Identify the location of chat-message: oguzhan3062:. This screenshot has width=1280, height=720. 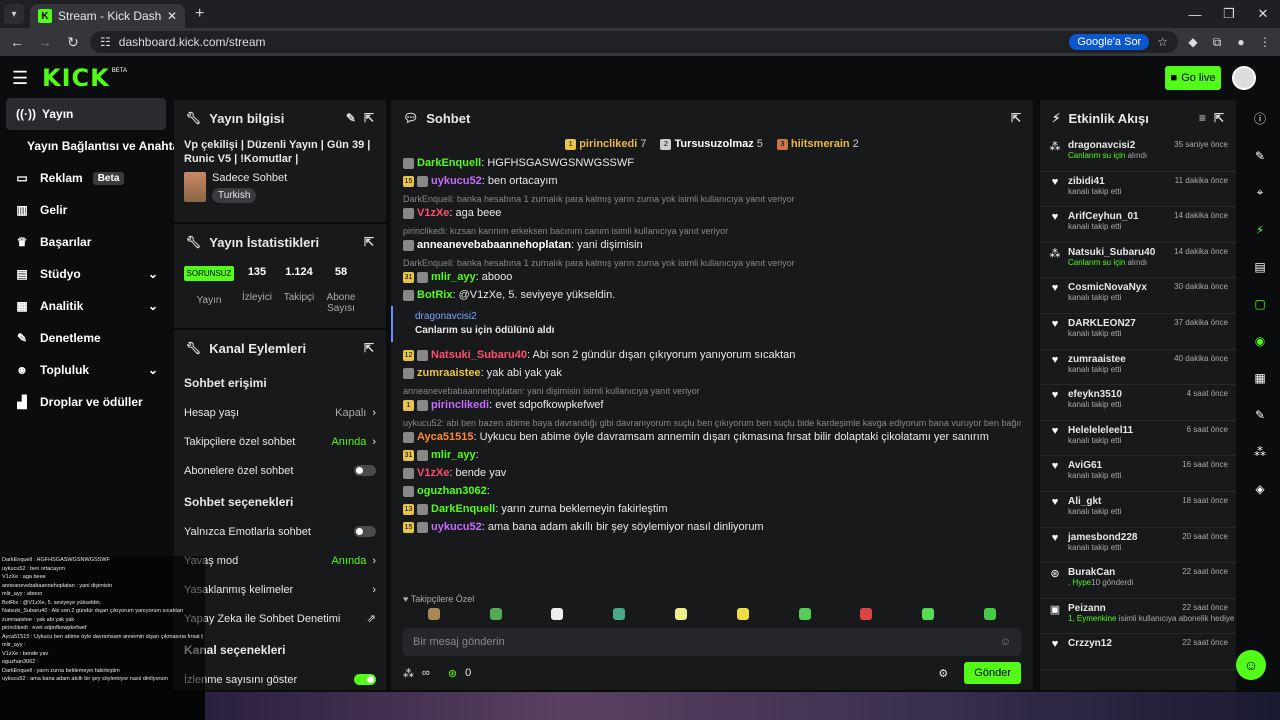
(712, 491).